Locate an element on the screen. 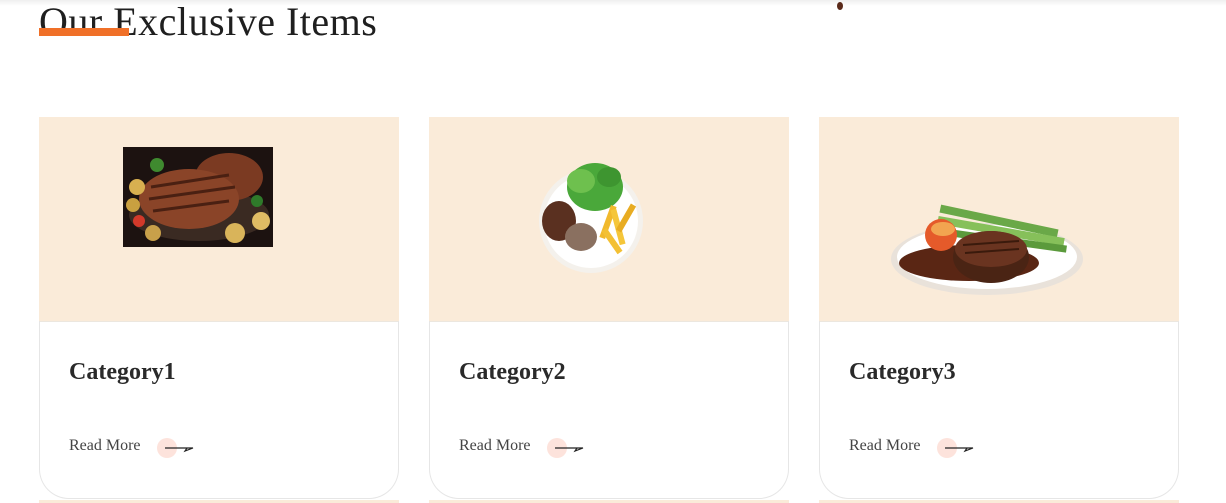  title-accent-underline is located at coordinates (84, 32).